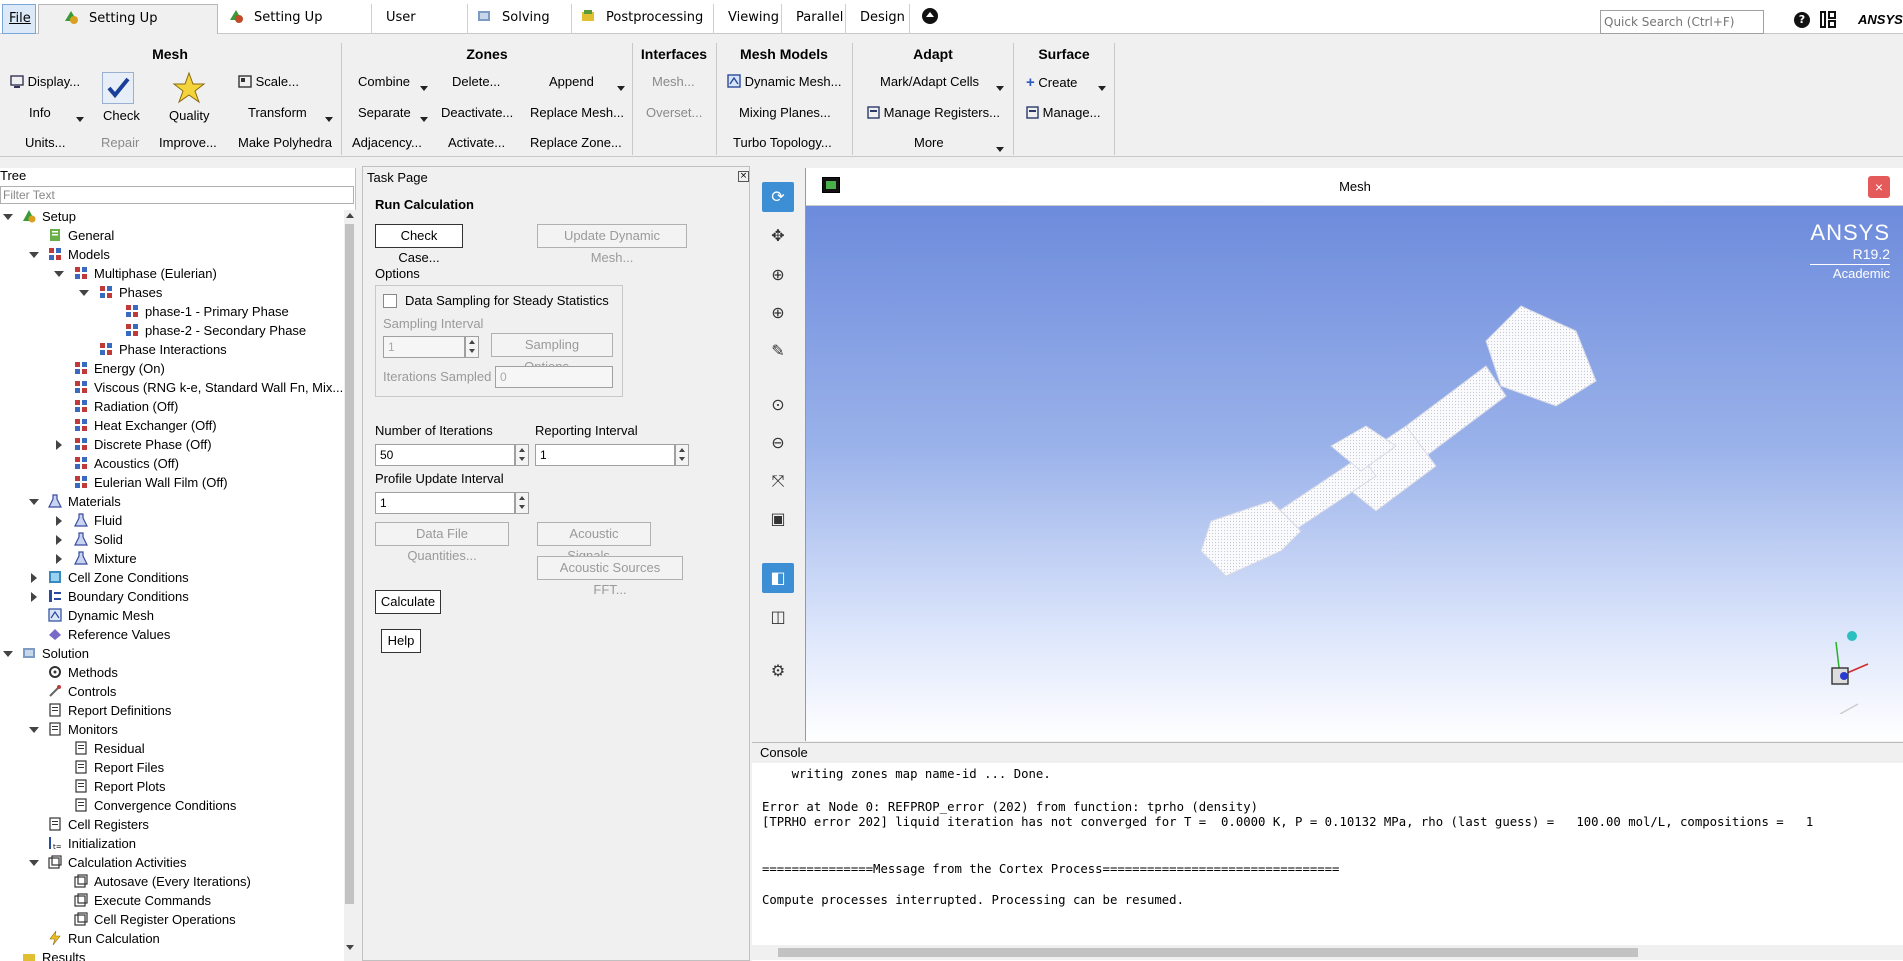  I want to click on tree-node-materials: Materials, so click(84, 501).